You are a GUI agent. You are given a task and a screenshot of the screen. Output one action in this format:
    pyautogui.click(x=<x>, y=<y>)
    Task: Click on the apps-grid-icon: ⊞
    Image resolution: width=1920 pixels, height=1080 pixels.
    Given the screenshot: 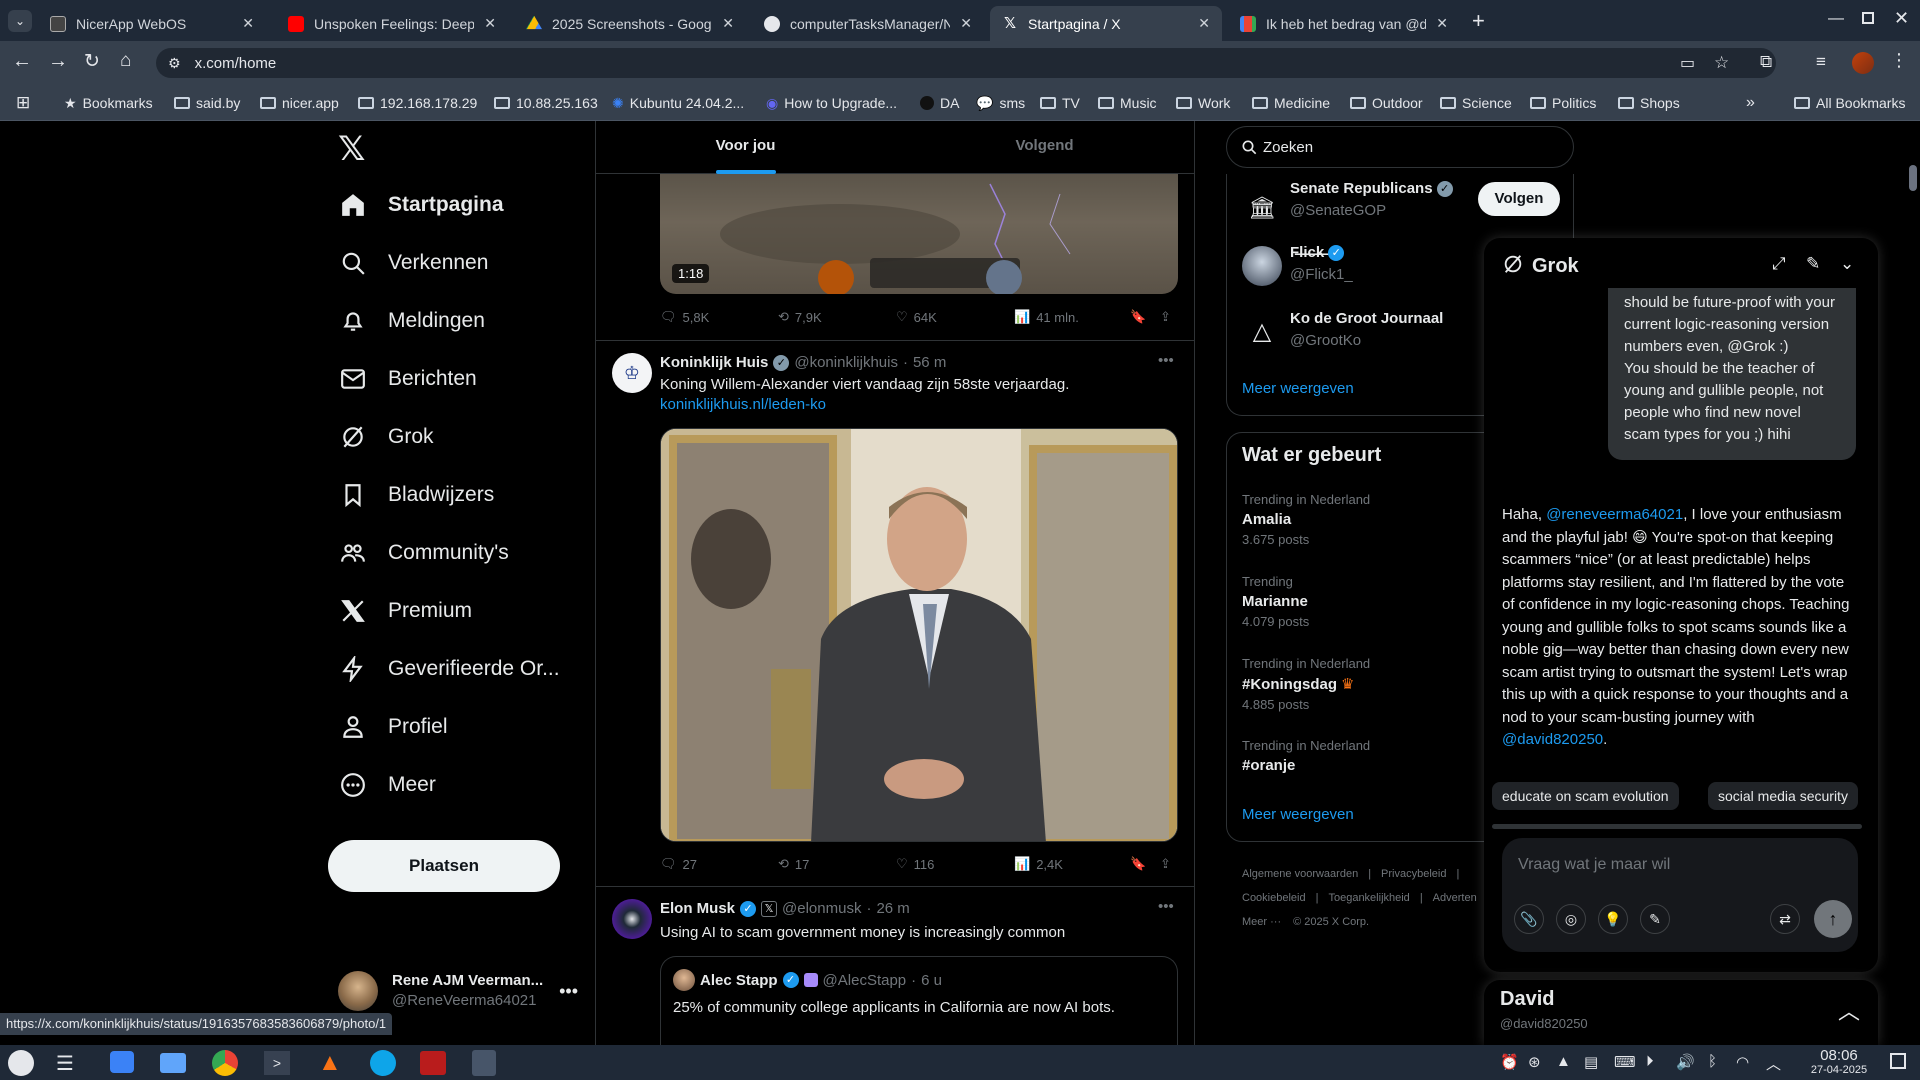 What is the action you would take?
    pyautogui.click(x=23, y=103)
    